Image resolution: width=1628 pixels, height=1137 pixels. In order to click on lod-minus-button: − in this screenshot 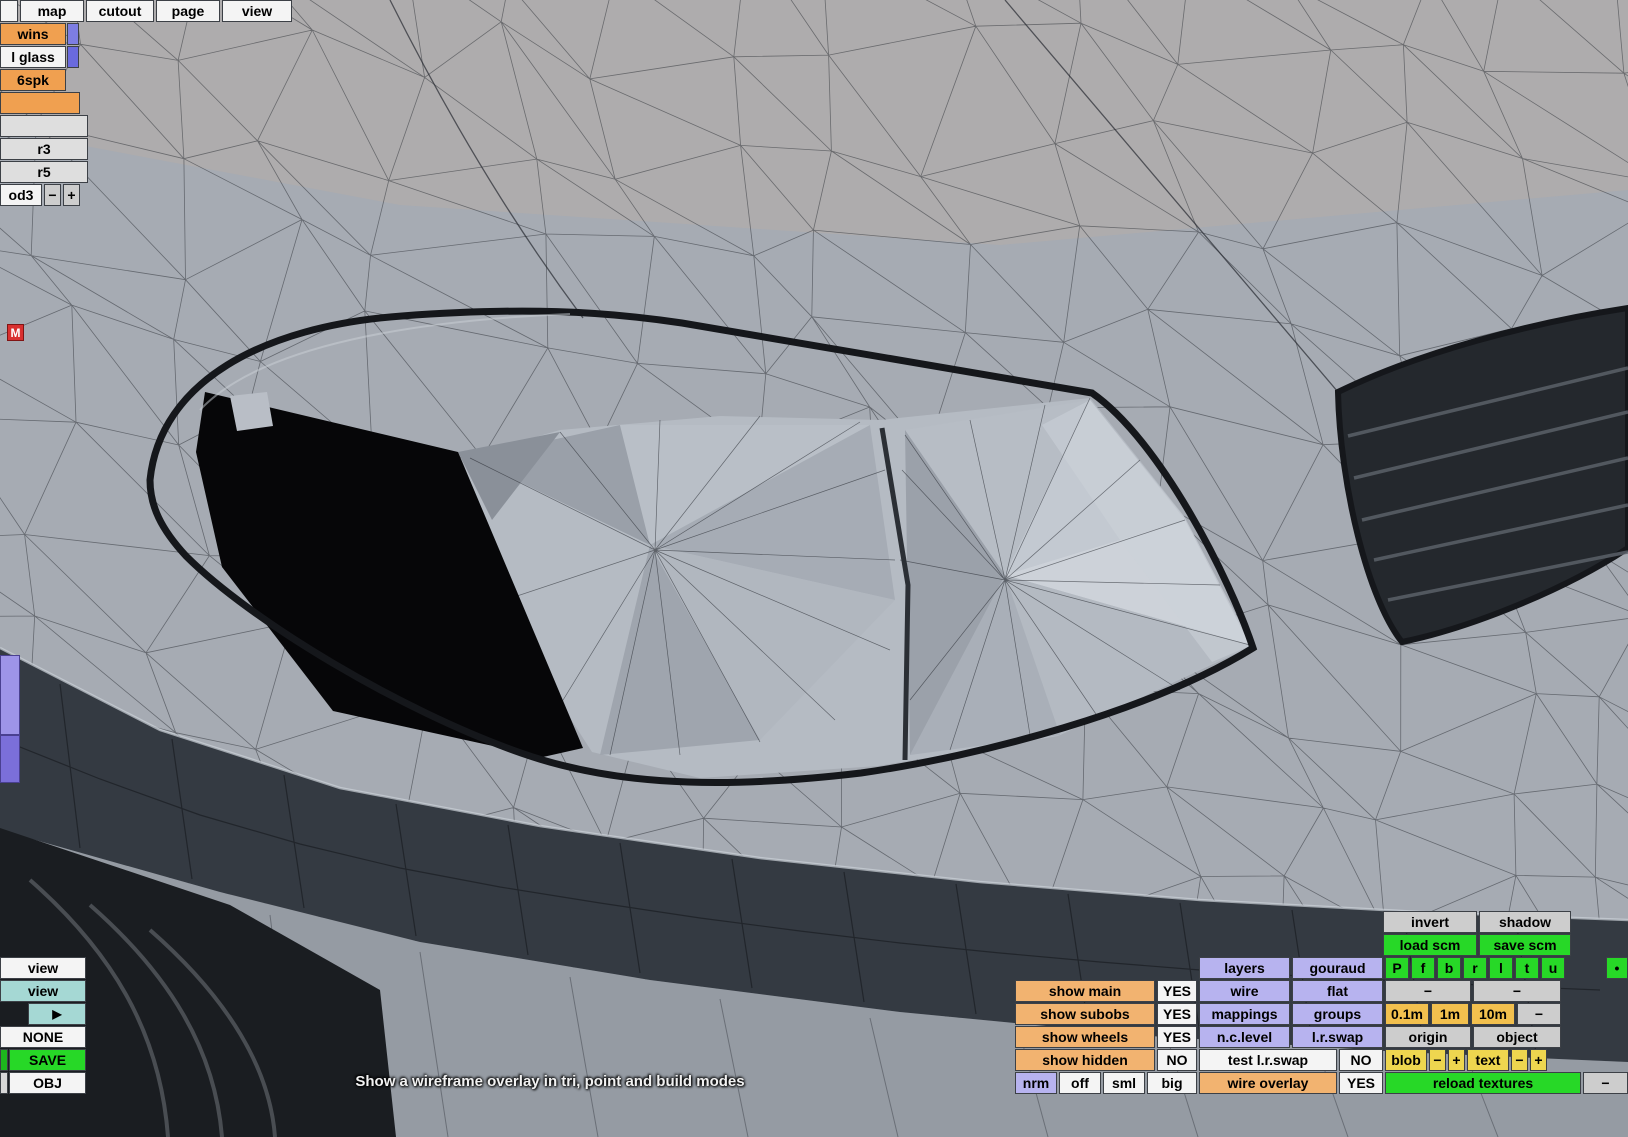, I will do `click(52, 195)`.